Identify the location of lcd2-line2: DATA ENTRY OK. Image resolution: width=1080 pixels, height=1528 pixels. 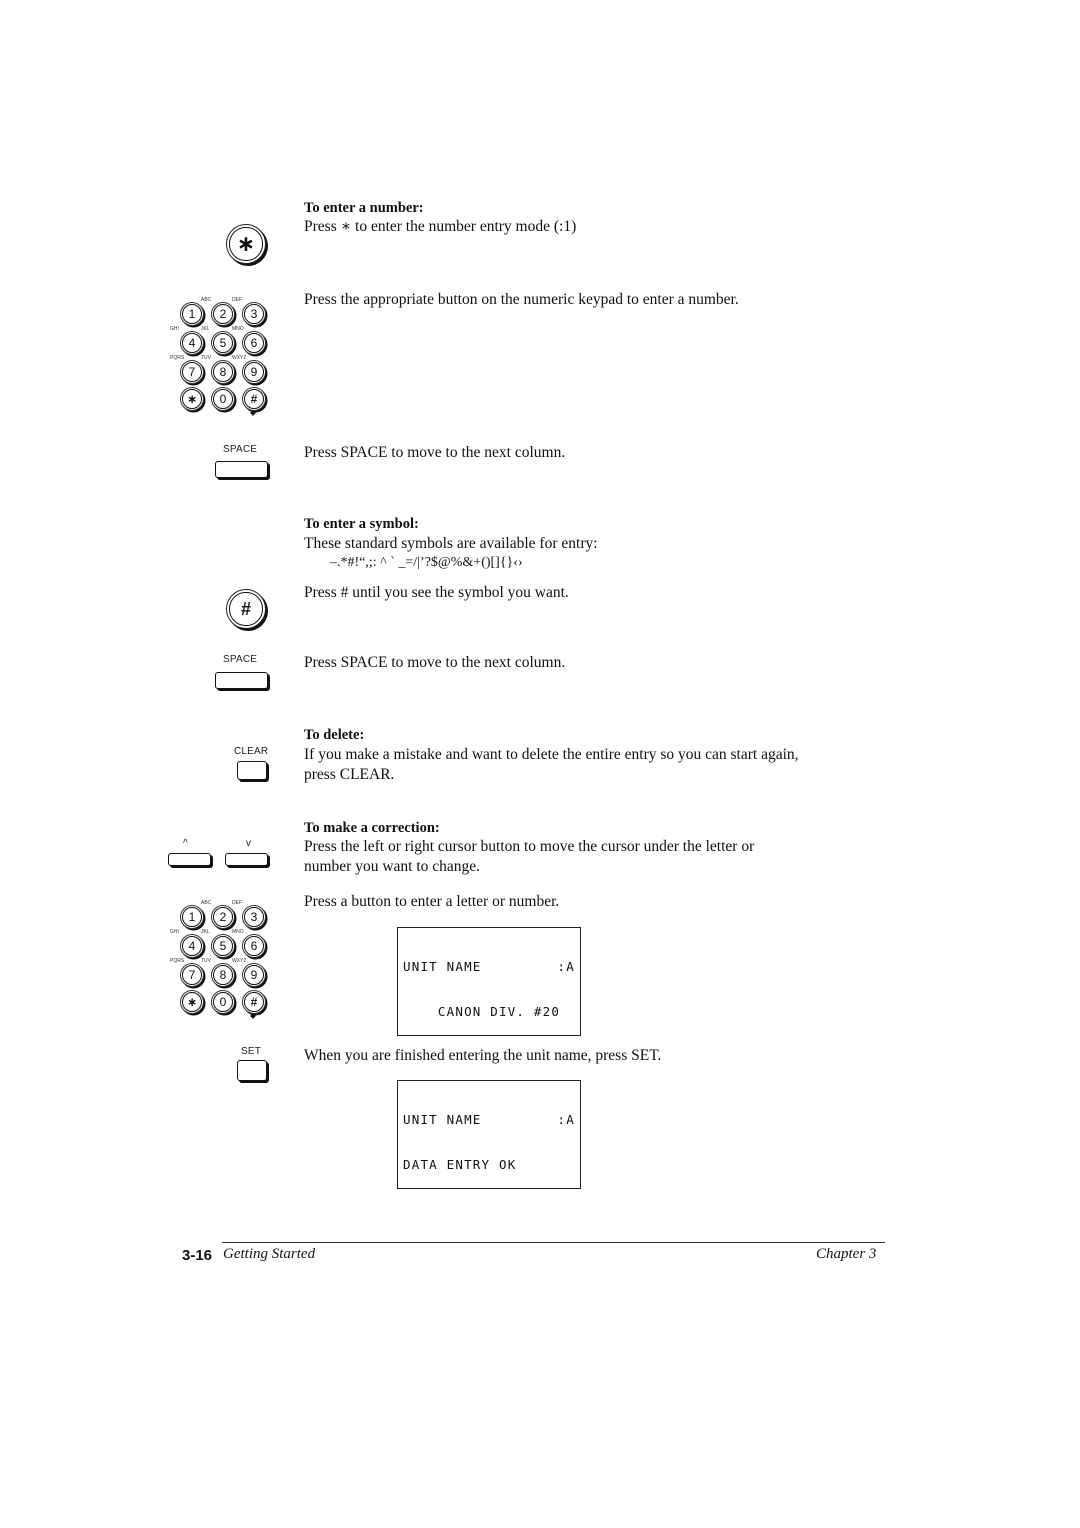
(460, 1164).